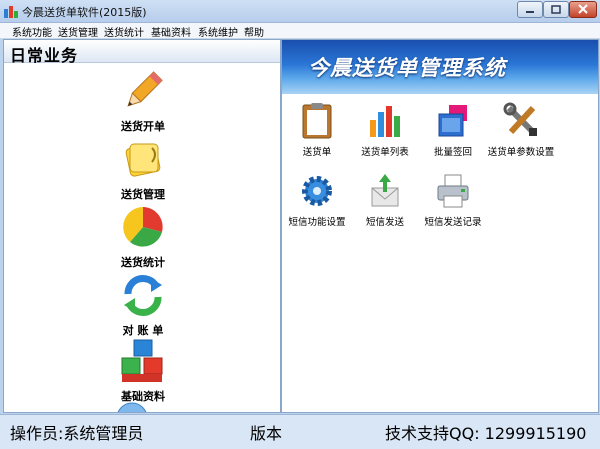  I want to click on fn-sms-log: 短信发送记录, so click(453, 200).